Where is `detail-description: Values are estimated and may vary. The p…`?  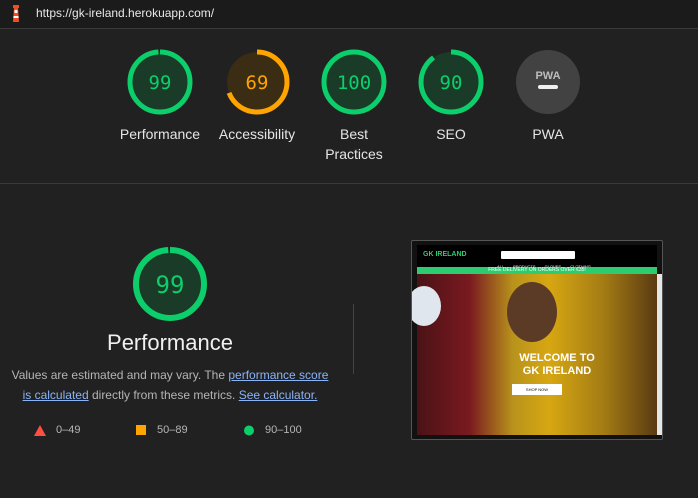 detail-description: Values are estimated and may vary. The p… is located at coordinates (170, 385).